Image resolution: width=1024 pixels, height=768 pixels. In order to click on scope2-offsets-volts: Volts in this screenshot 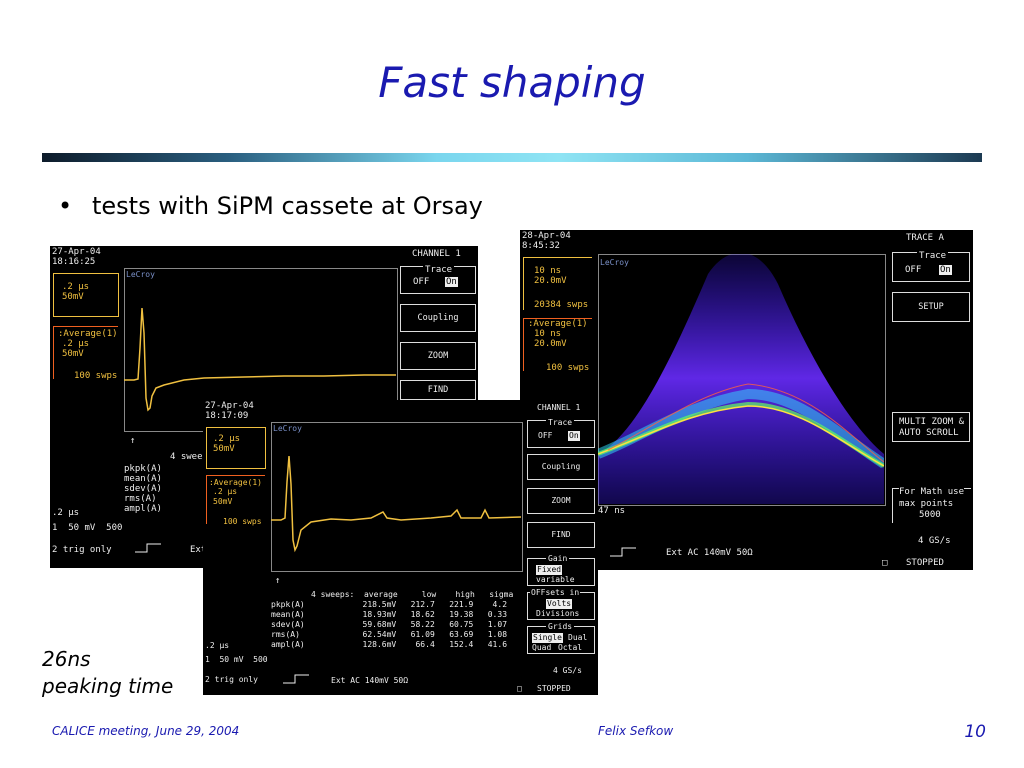, I will do `click(559, 604)`.